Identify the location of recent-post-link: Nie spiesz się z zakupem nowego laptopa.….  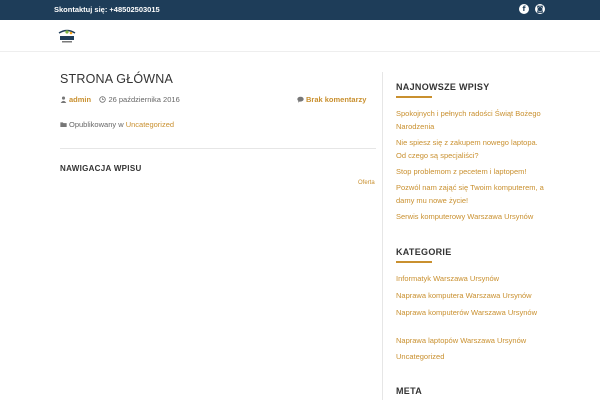
(471, 149).